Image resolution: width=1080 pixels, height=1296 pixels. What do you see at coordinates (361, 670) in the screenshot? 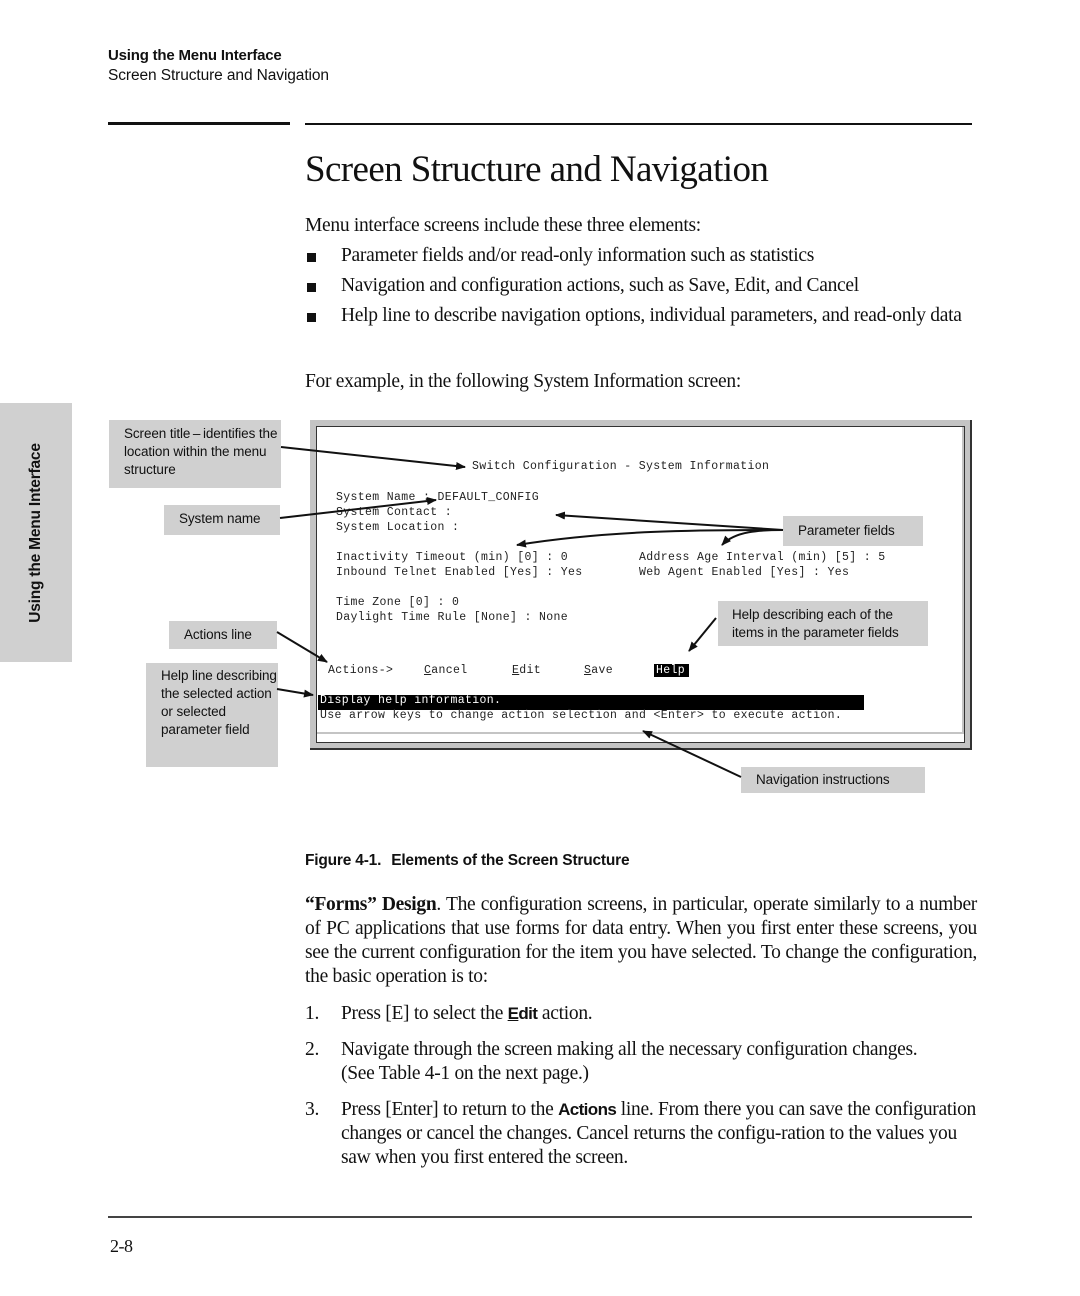
I see `terminal-actions-label: Actions->` at bounding box center [361, 670].